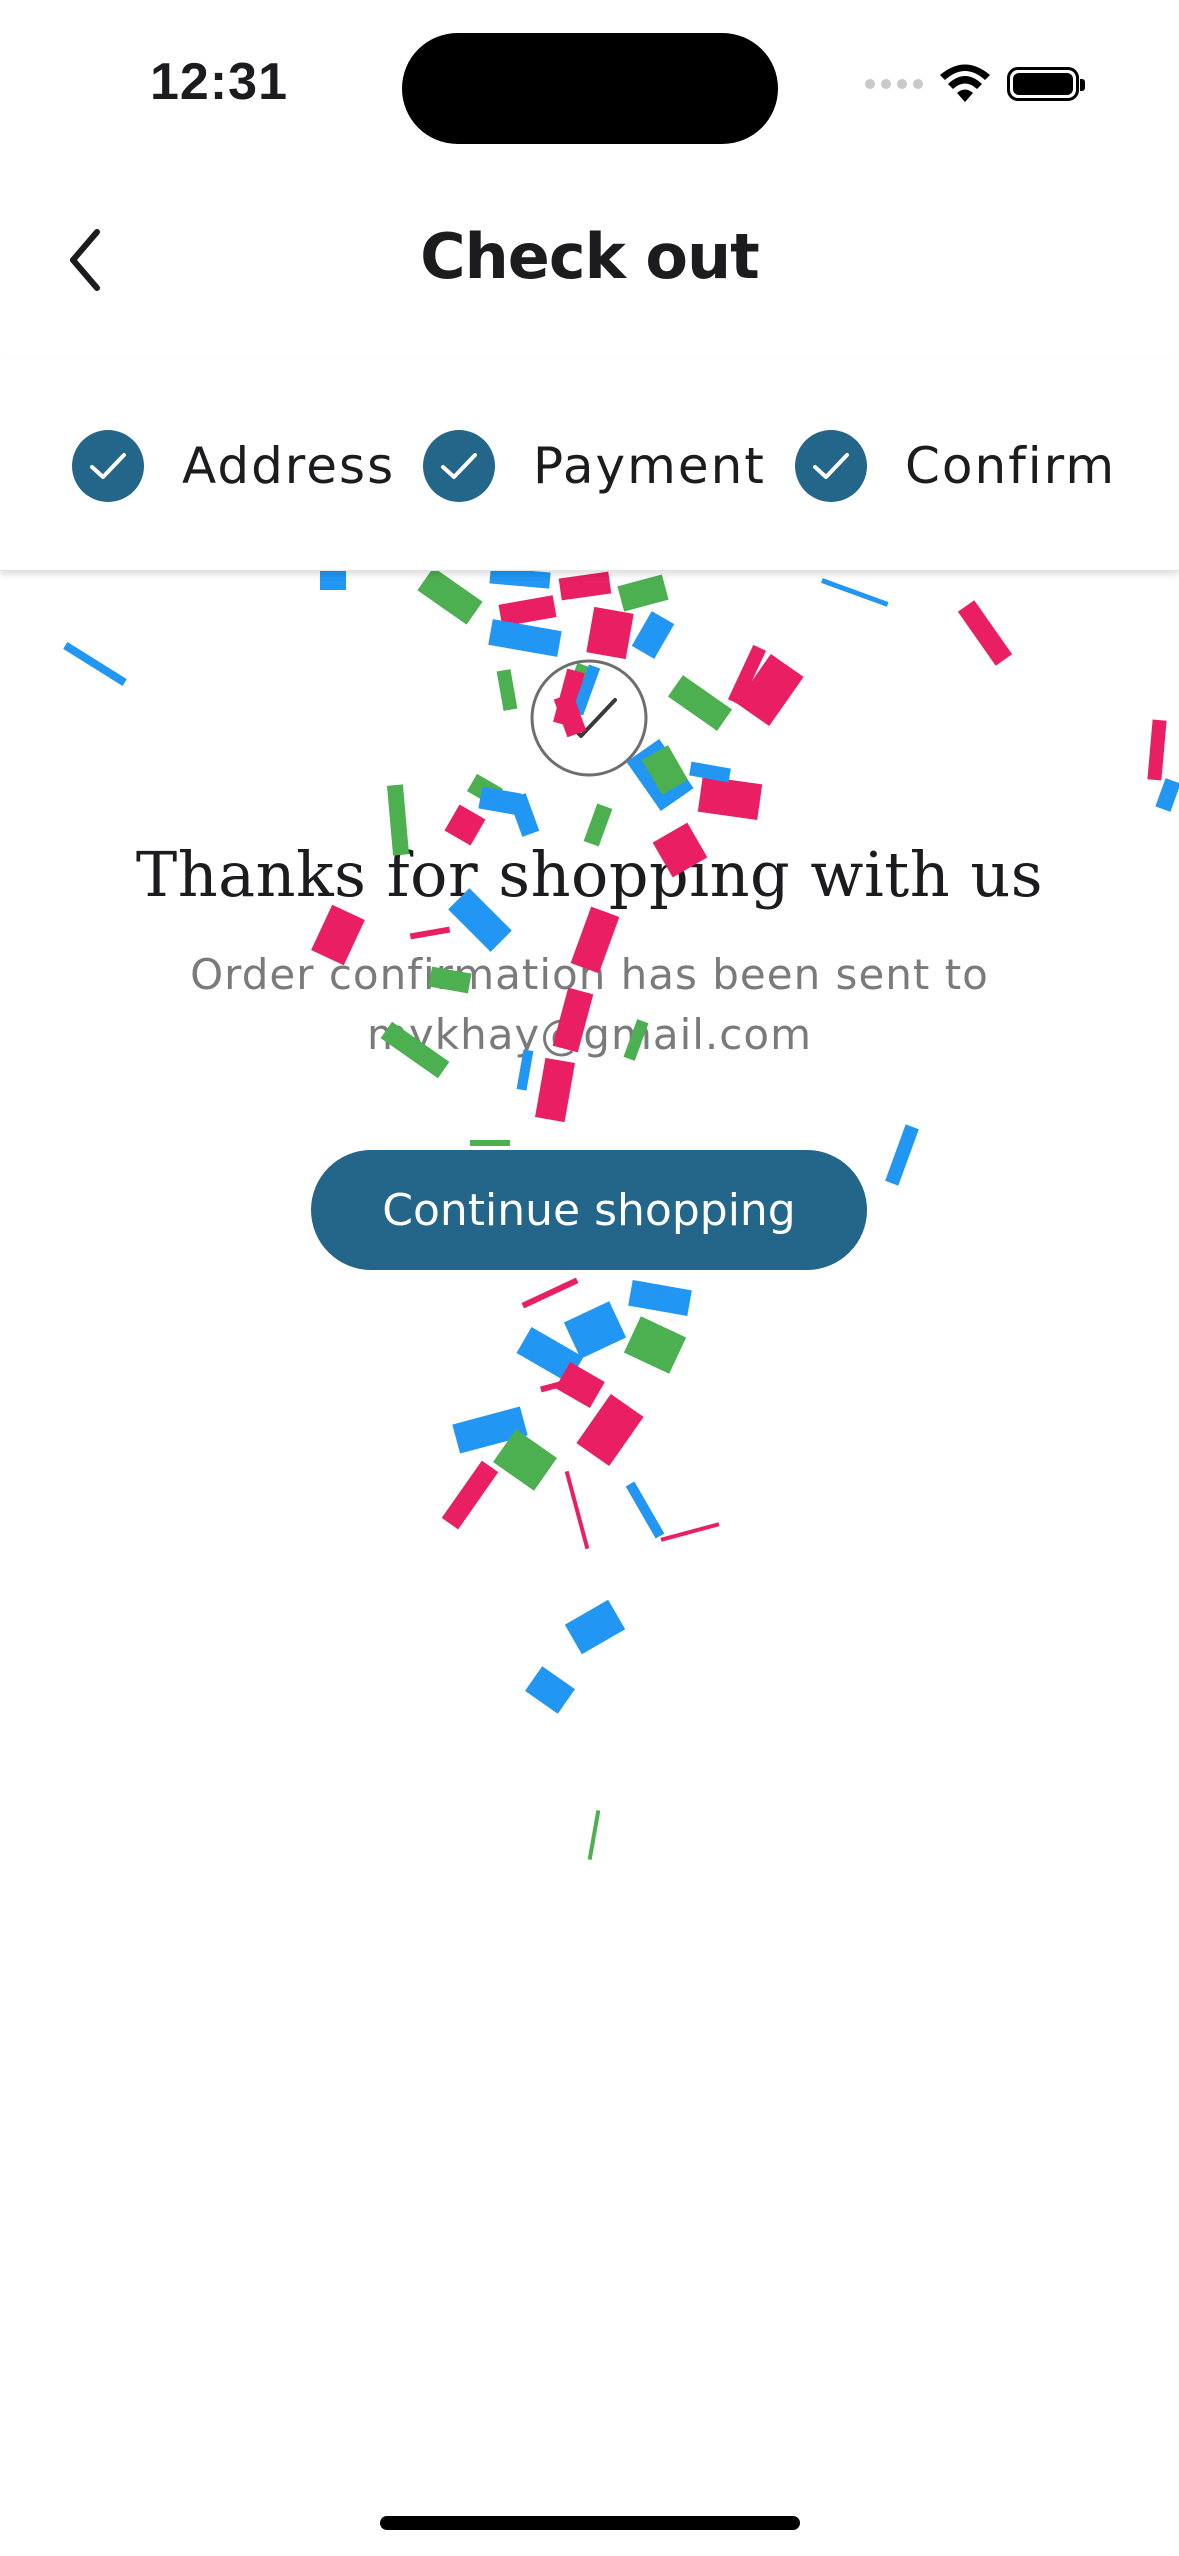 Image resolution: width=1179 pixels, height=2556 pixels. Describe the element at coordinates (590, 256) in the screenshot. I see `page-title: Check out` at that location.